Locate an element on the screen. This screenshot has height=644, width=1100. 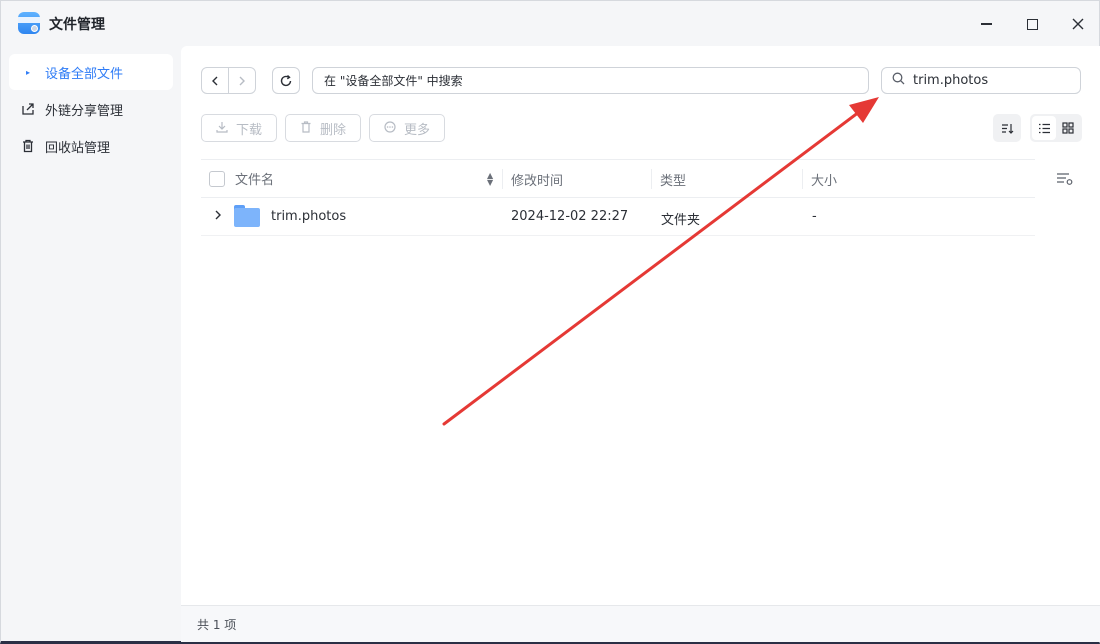
minimize-icon is located at coordinates (986, 24).